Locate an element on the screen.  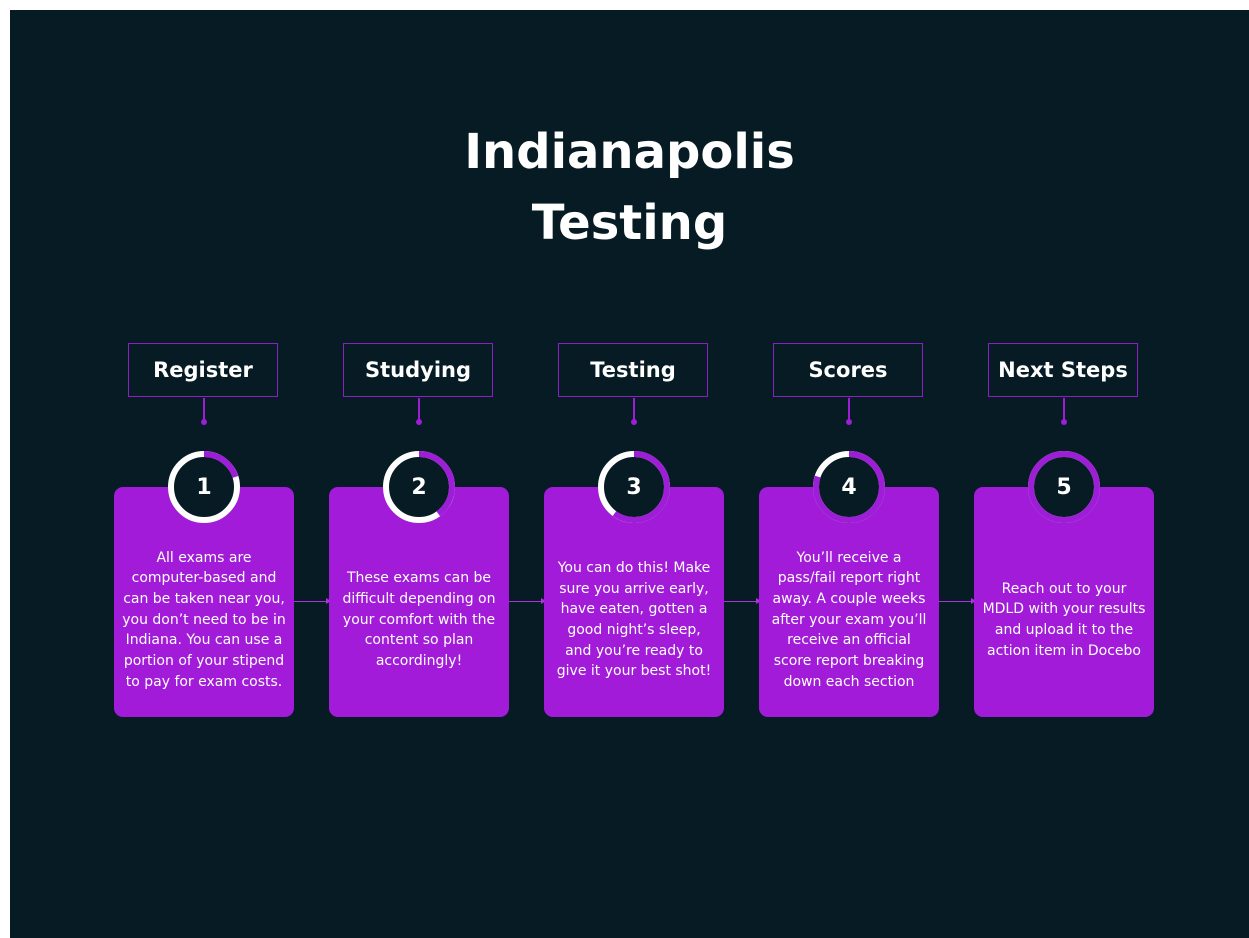
step-number-4: 4 is located at coordinates (849, 487).